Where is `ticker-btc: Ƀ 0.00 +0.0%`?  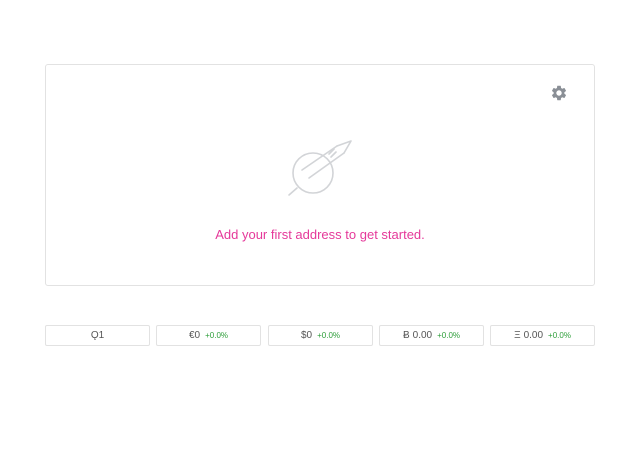
ticker-btc: Ƀ 0.00 +0.0% is located at coordinates (431, 335).